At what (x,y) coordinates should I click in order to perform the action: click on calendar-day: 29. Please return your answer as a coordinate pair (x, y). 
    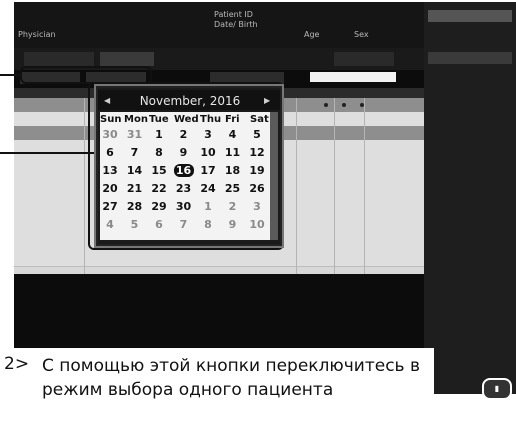
    Looking at the image, I should click on (159, 206).